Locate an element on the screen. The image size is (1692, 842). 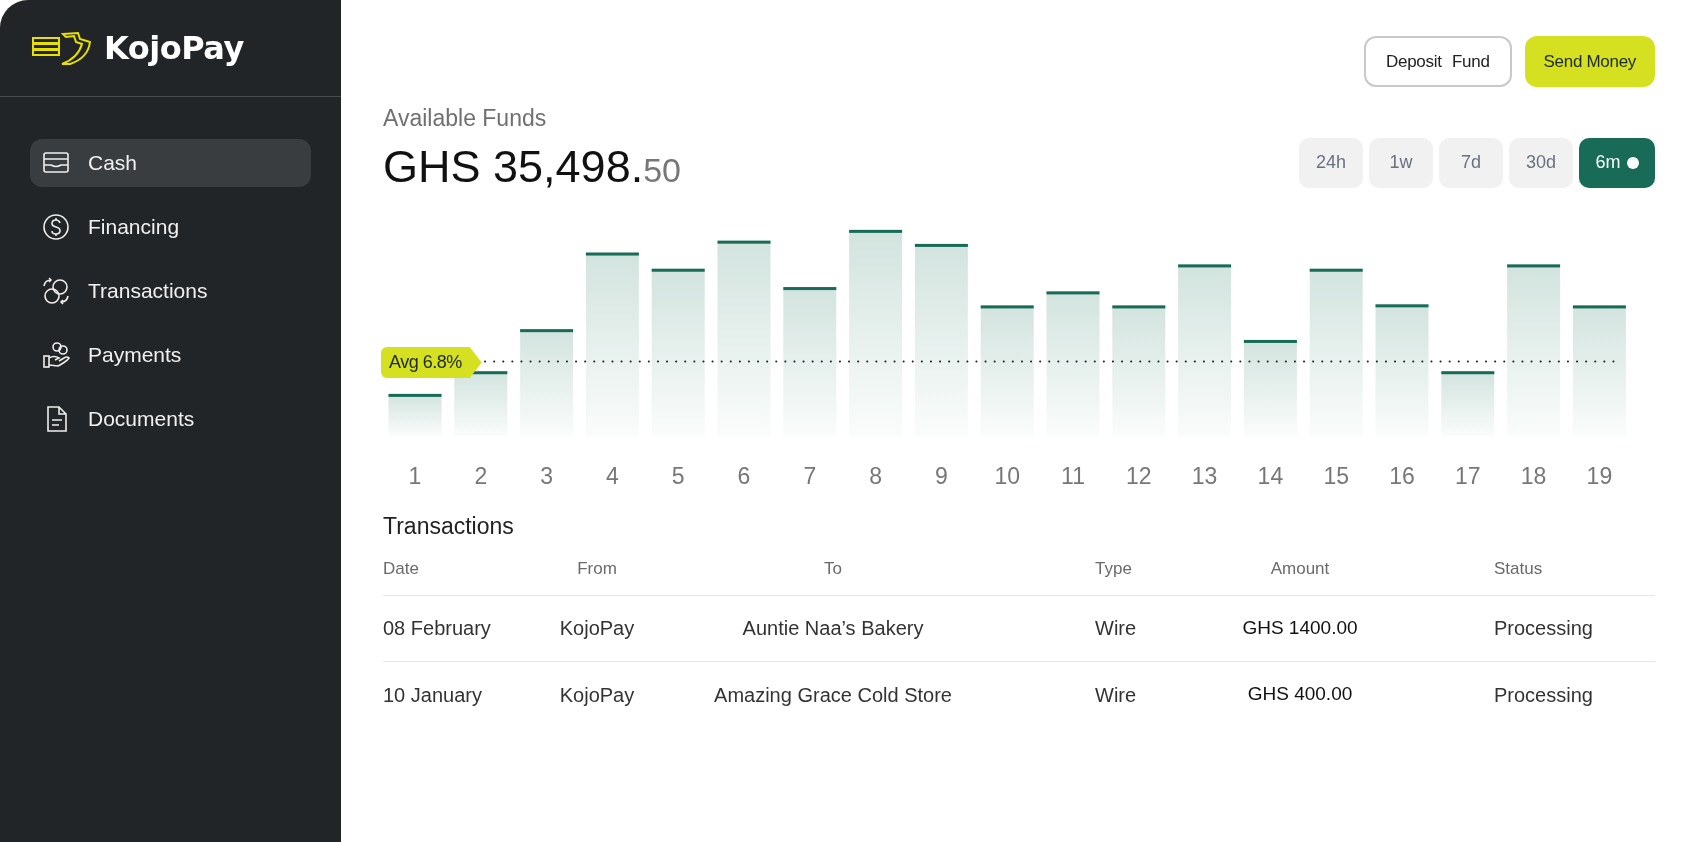
column-header: Amount is located at coordinates (1300, 569).